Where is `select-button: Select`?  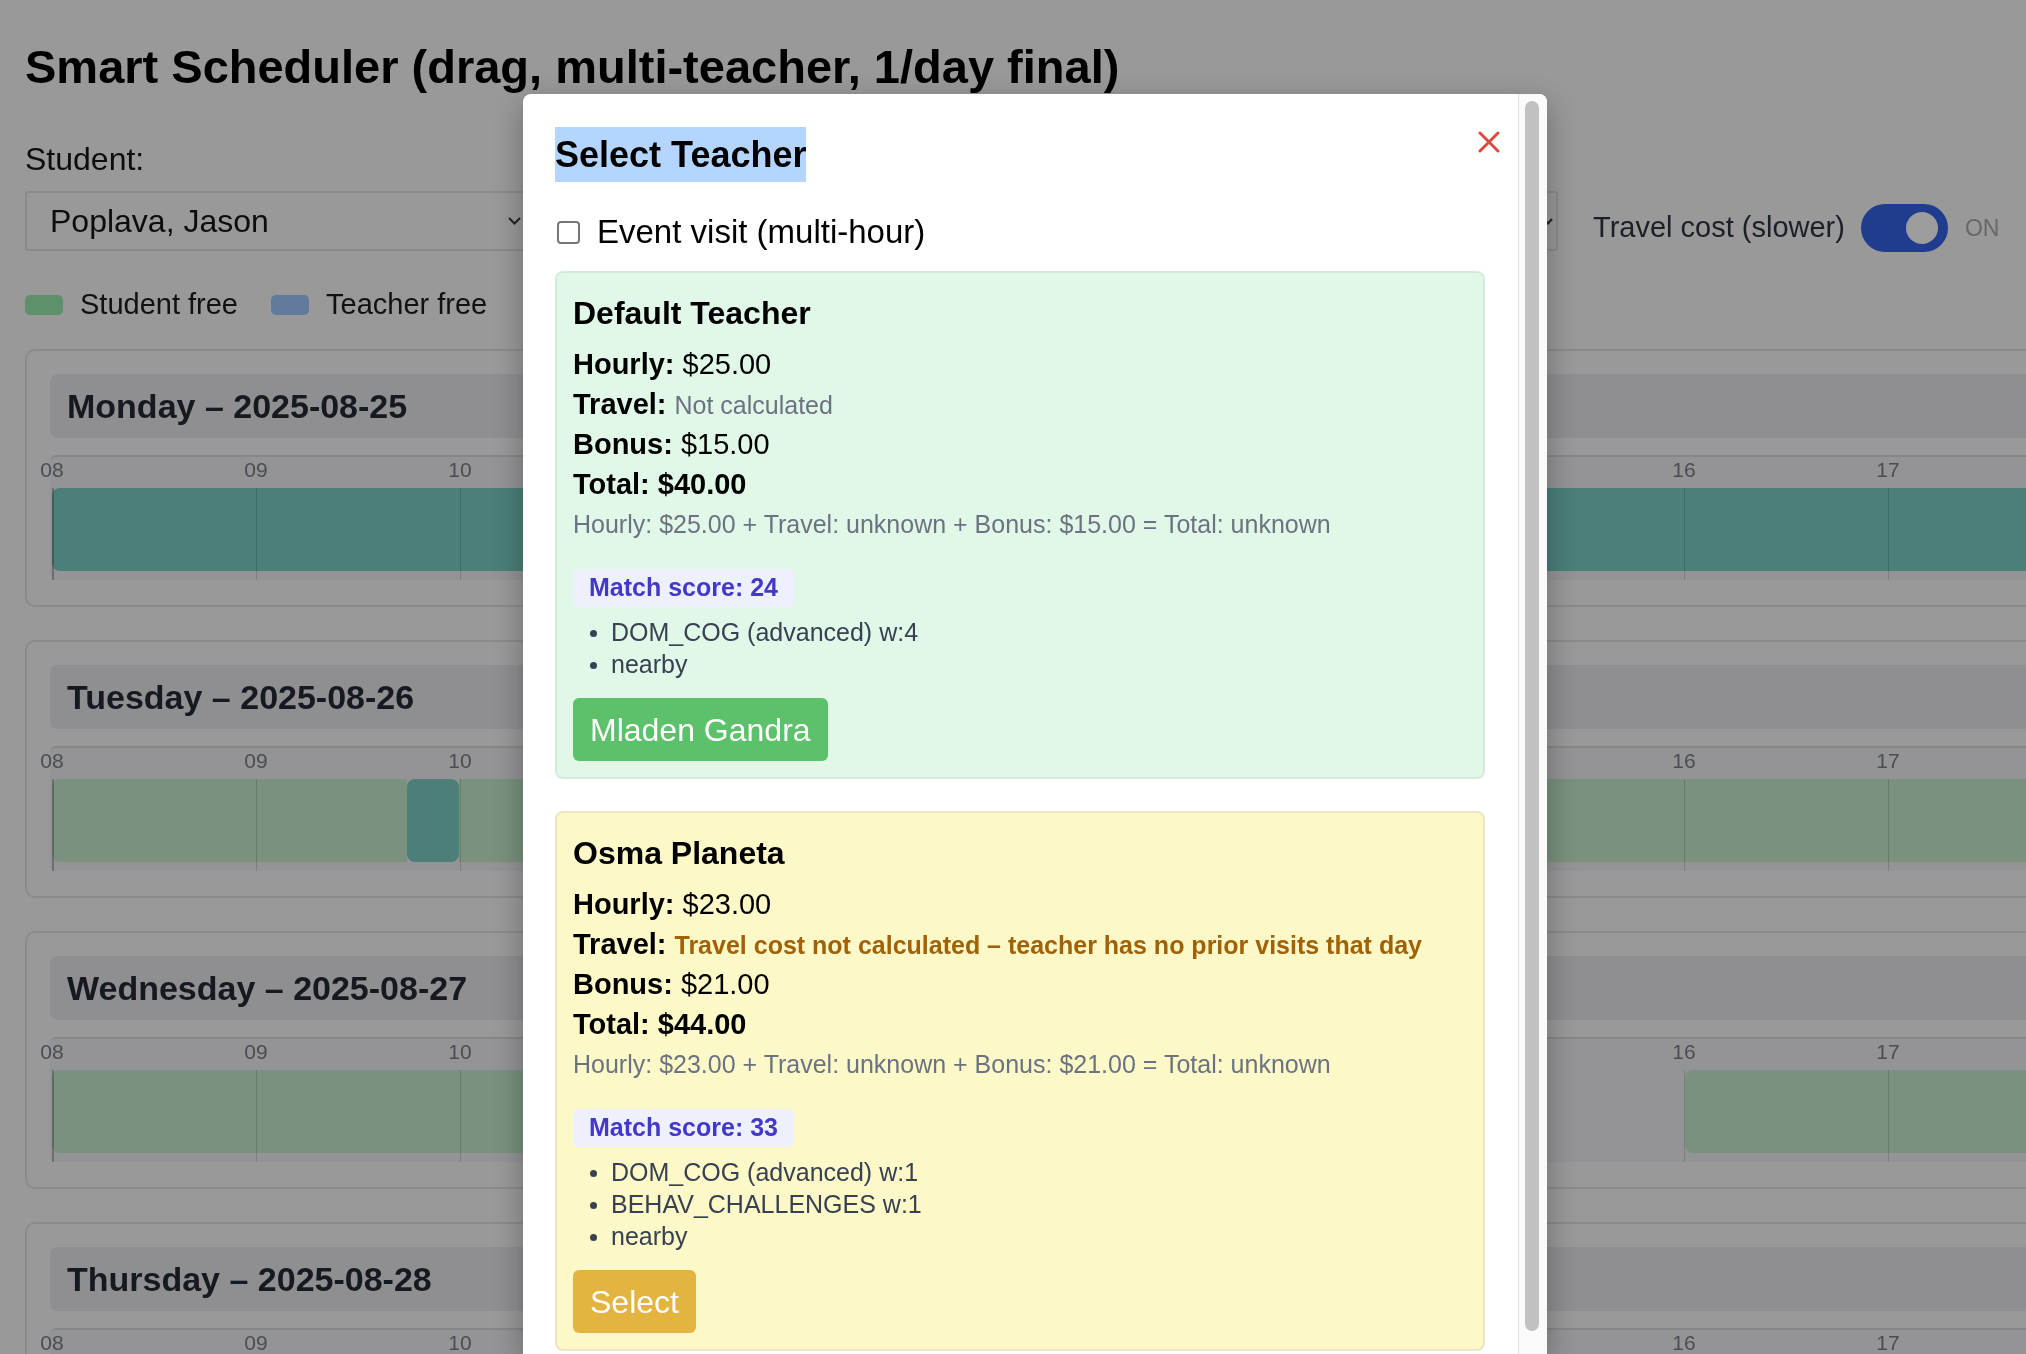 select-button: Select is located at coordinates (634, 1301).